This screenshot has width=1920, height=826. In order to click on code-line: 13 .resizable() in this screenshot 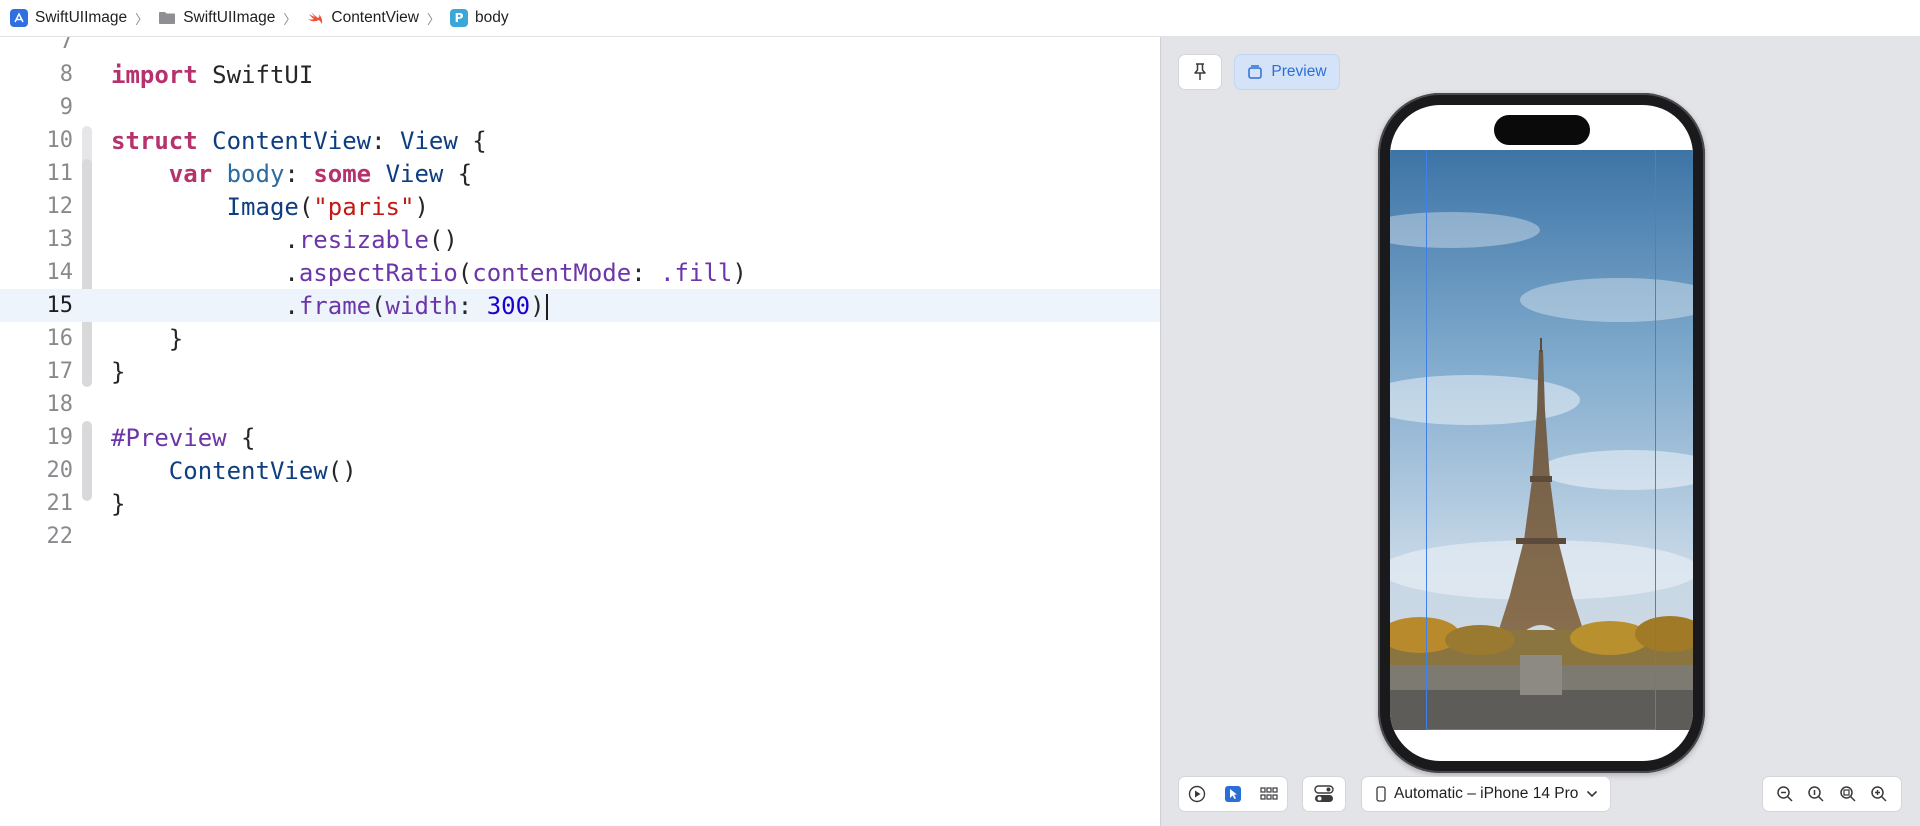, I will do `click(580, 239)`.